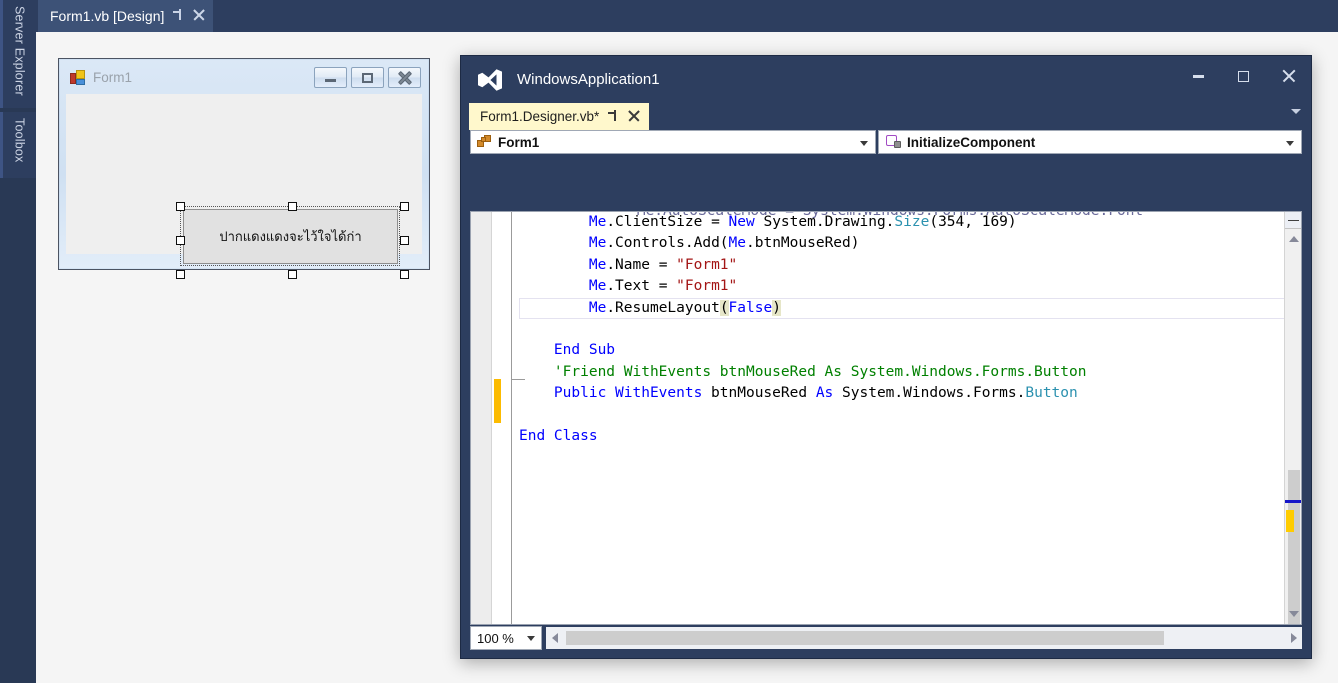 The image size is (1338, 683). I want to click on code-line: Me.Text = "Form1", so click(910, 286).